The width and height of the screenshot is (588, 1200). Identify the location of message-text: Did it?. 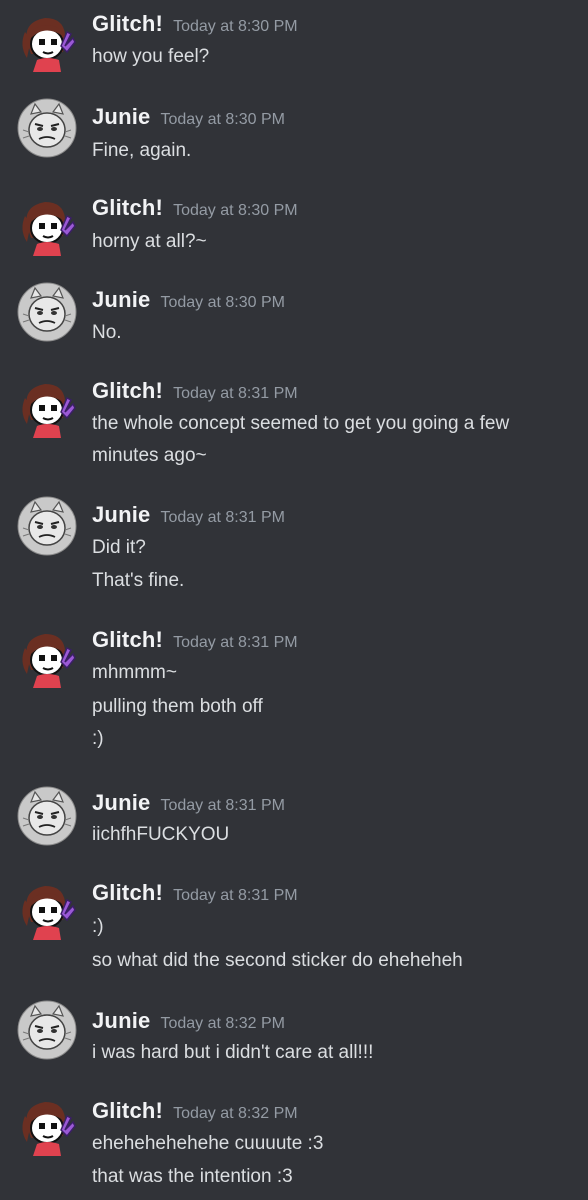
(119, 547).